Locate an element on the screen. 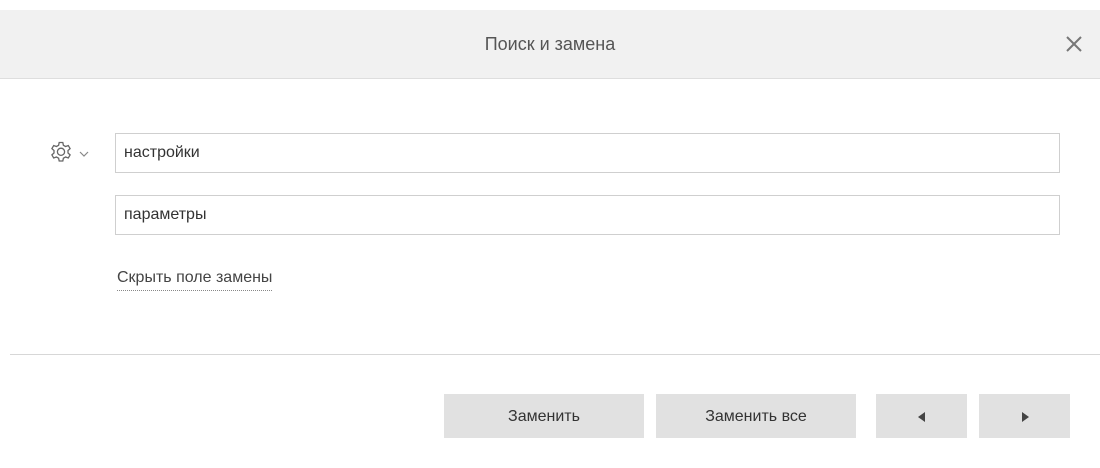 The height and width of the screenshot is (468, 1100). replace-input is located at coordinates (587, 215).